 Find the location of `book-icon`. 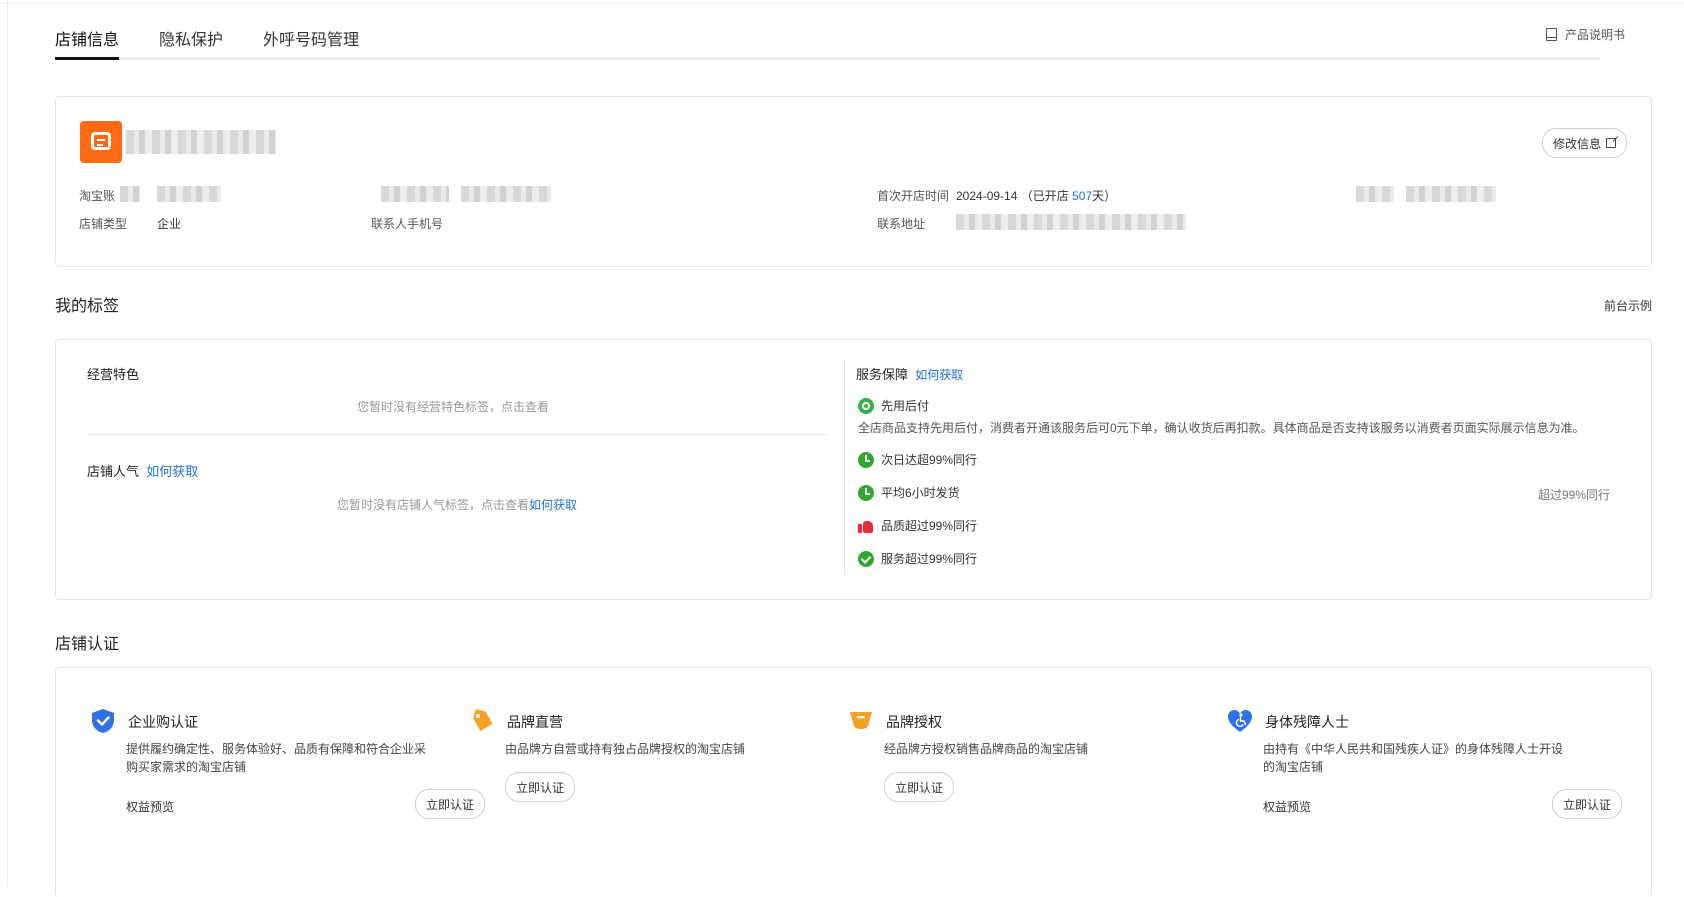

book-icon is located at coordinates (1551, 34).